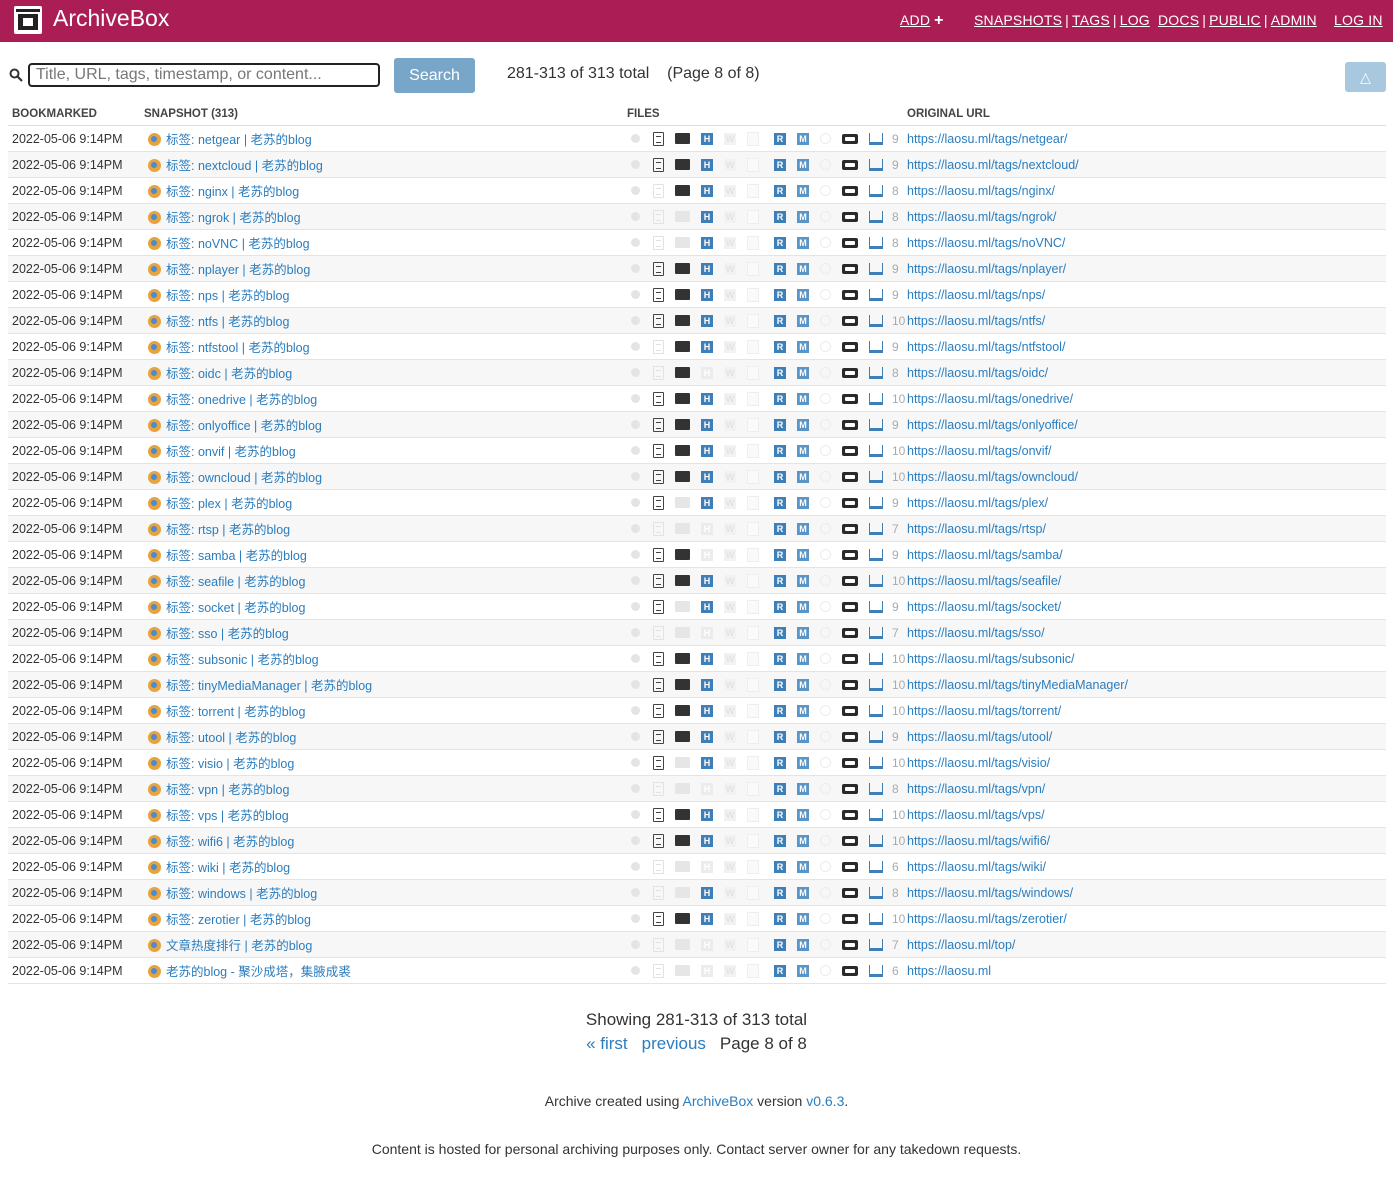 The width and height of the screenshot is (1393, 1178). What do you see at coordinates (990, 893) in the screenshot?
I see `original-url-link: https://laosu.ml/tags/windows/` at bounding box center [990, 893].